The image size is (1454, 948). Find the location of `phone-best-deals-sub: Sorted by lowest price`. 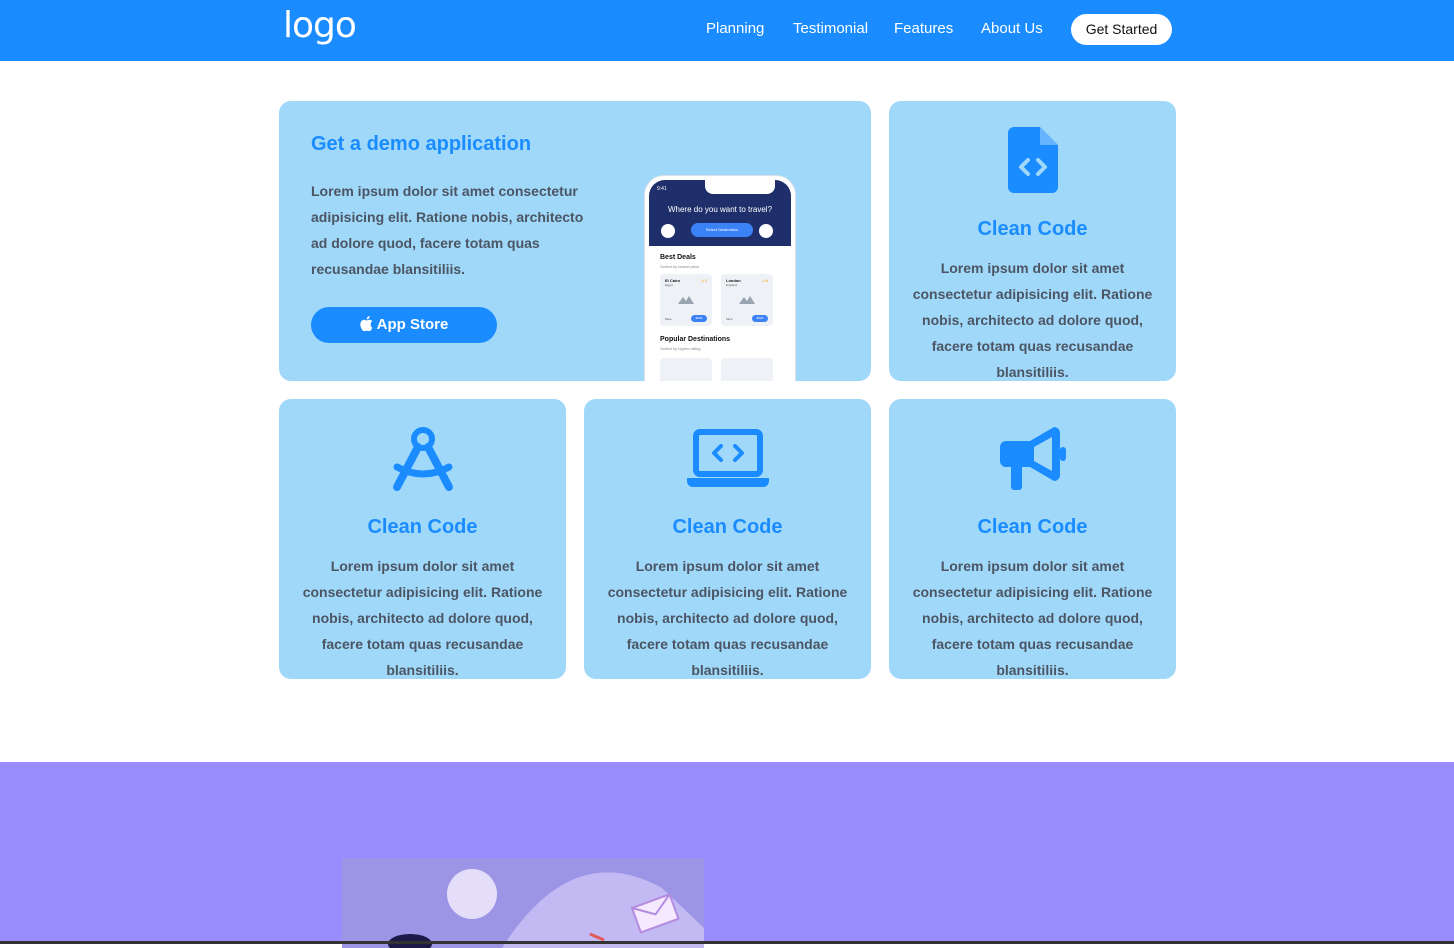

phone-best-deals-sub: Sorted by lowest price is located at coordinates (680, 266).